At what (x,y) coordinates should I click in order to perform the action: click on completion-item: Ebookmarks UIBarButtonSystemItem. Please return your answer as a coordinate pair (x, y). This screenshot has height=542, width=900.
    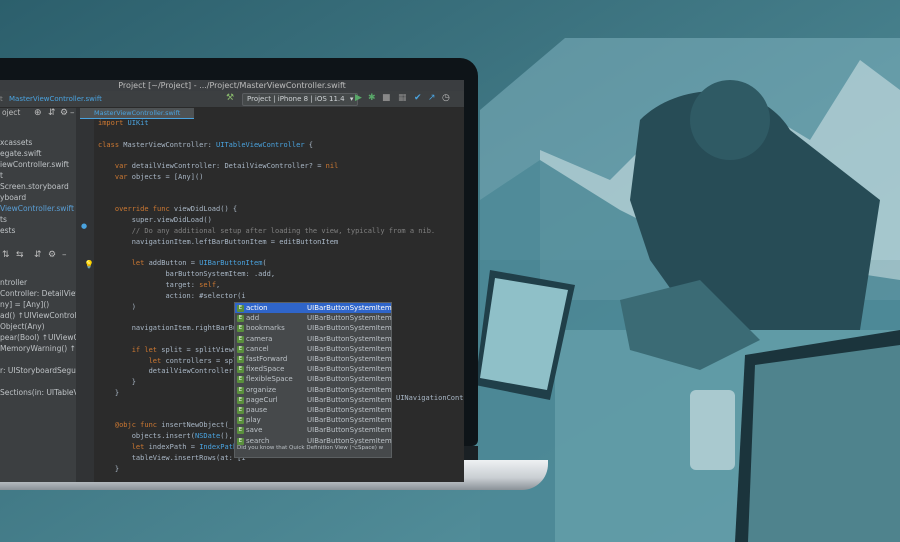
    Looking at the image, I should click on (313, 328).